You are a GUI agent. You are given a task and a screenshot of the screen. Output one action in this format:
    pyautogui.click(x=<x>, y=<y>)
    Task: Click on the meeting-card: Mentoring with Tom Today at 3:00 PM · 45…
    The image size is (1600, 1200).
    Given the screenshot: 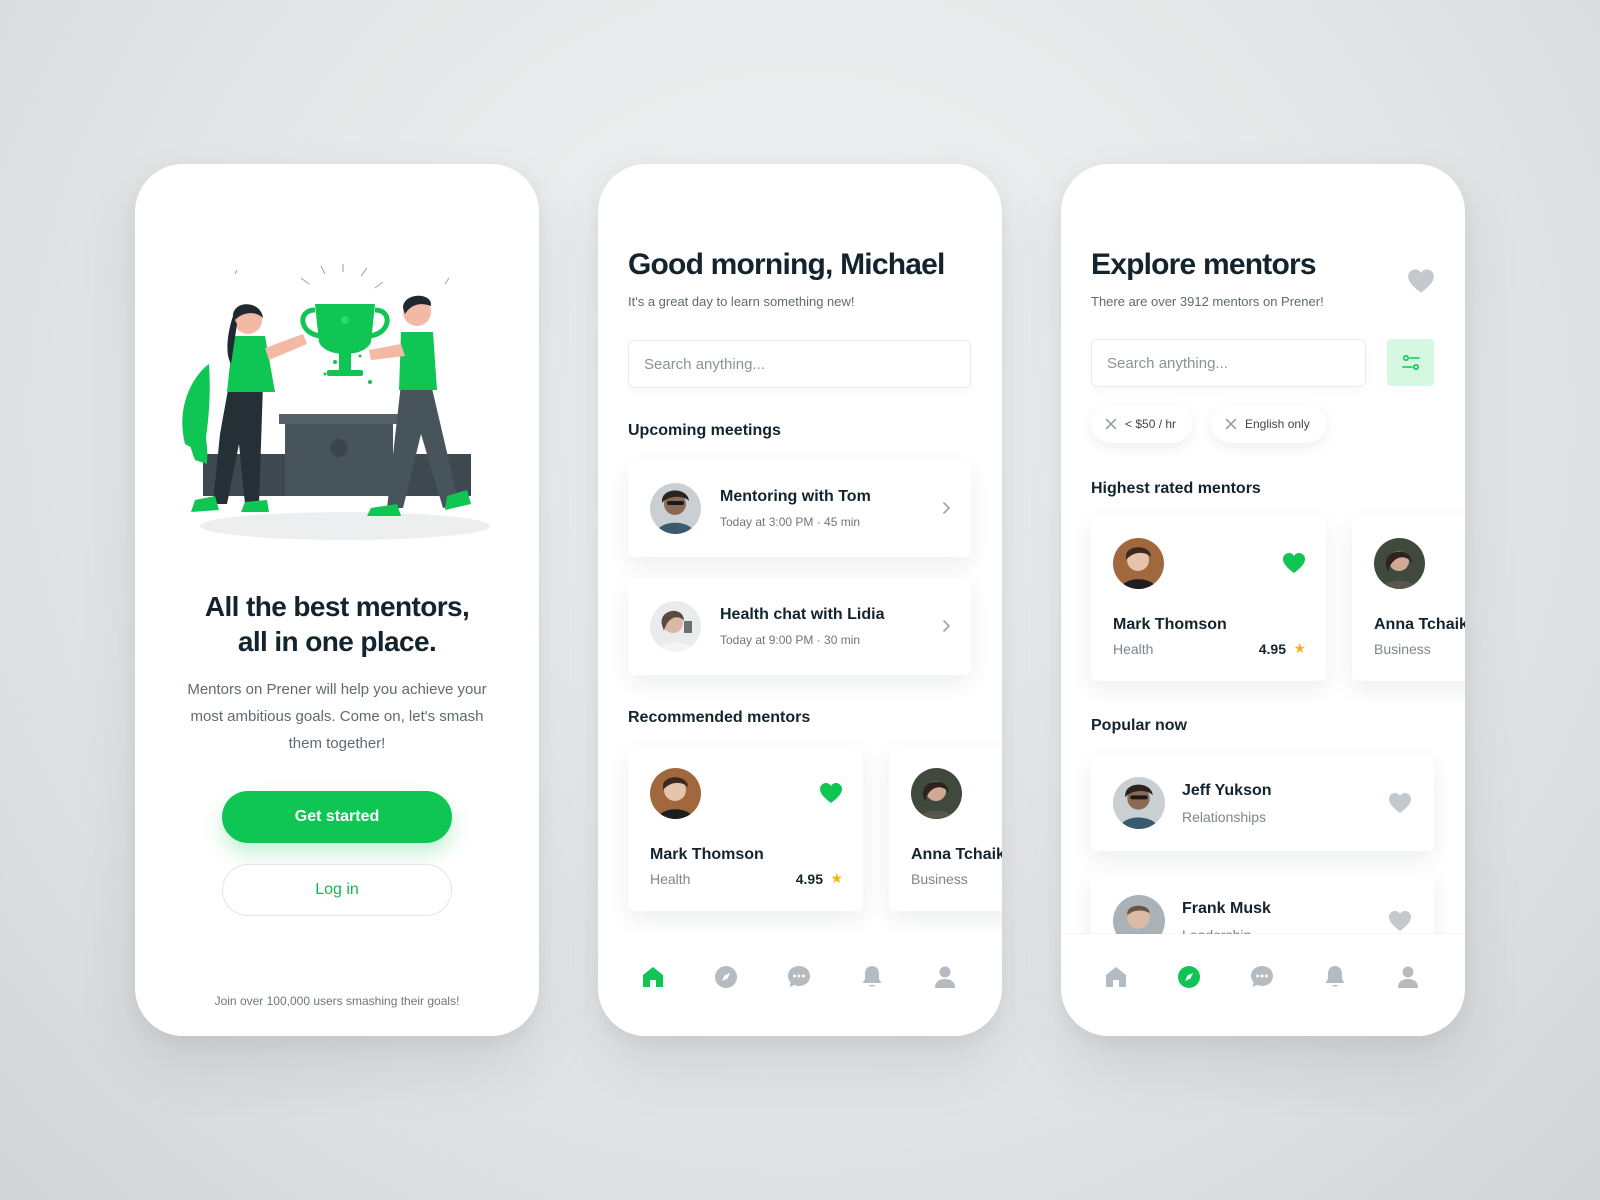 What is the action you would take?
    pyautogui.click(x=799, y=508)
    